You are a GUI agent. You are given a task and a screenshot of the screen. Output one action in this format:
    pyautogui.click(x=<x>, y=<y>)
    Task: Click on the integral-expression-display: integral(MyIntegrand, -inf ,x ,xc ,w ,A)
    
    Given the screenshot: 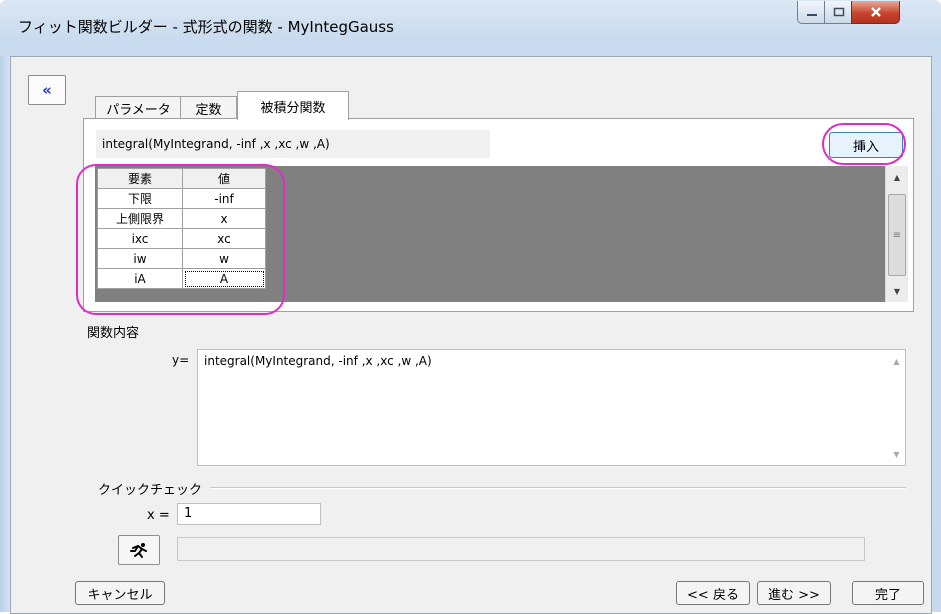 What is the action you would take?
    pyautogui.click(x=293, y=144)
    